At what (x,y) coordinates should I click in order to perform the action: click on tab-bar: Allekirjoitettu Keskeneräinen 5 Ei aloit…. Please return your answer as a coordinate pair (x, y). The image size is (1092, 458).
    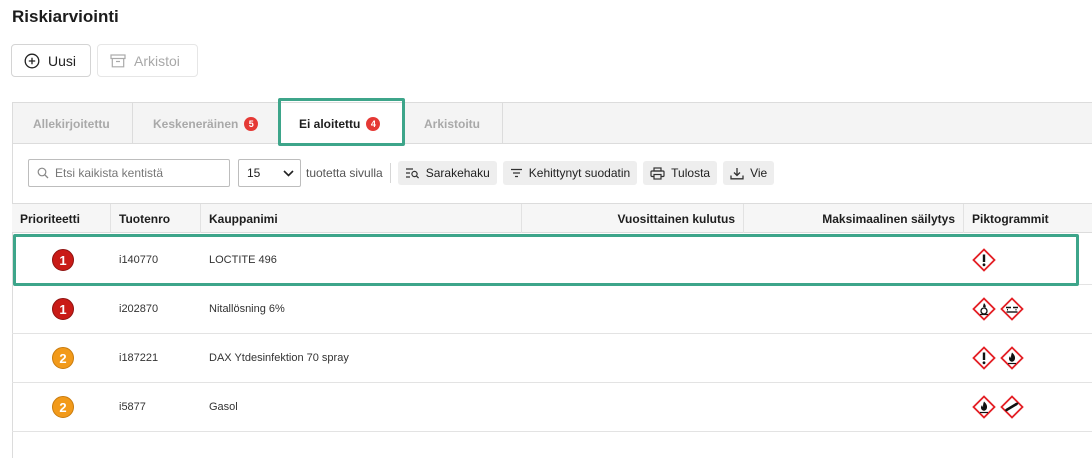
    Looking at the image, I should click on (552, 124).